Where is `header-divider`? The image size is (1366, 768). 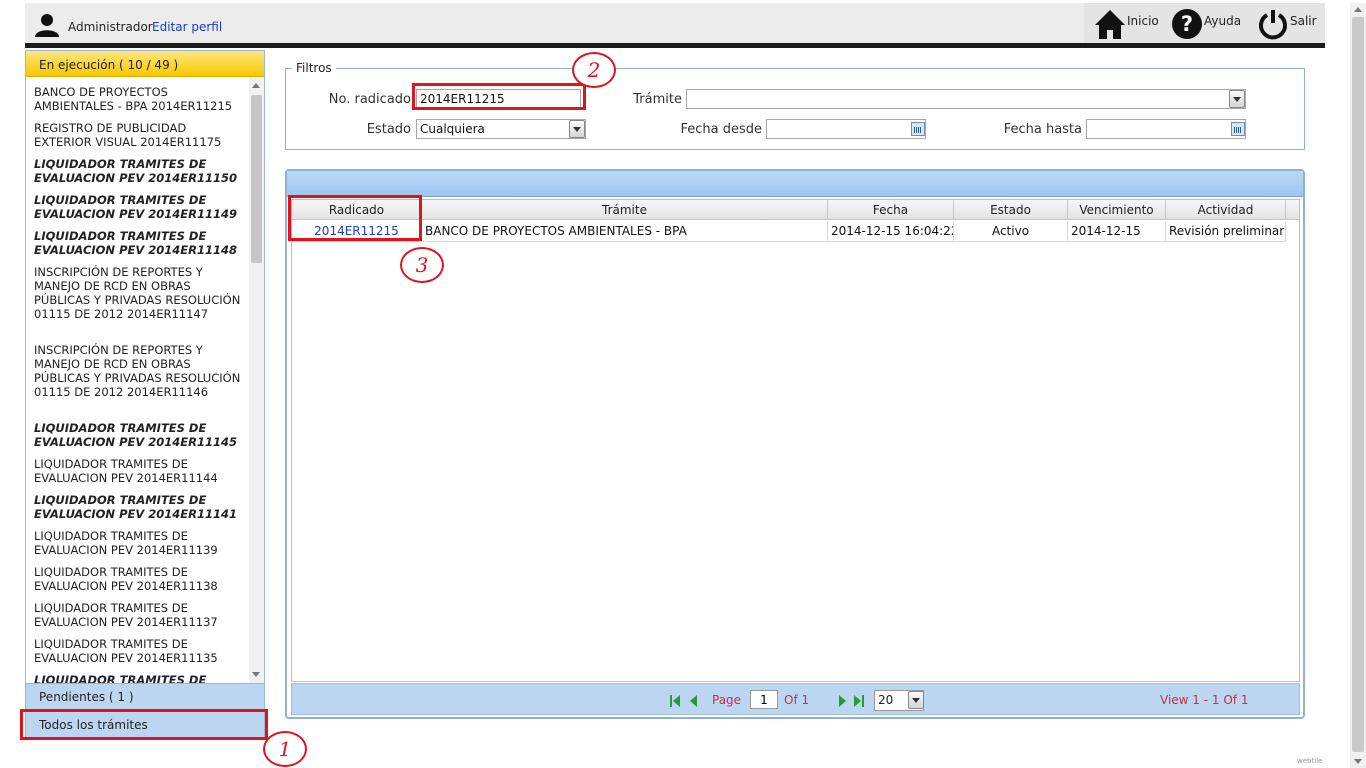 header-divider is located at coordinates (675, 45).